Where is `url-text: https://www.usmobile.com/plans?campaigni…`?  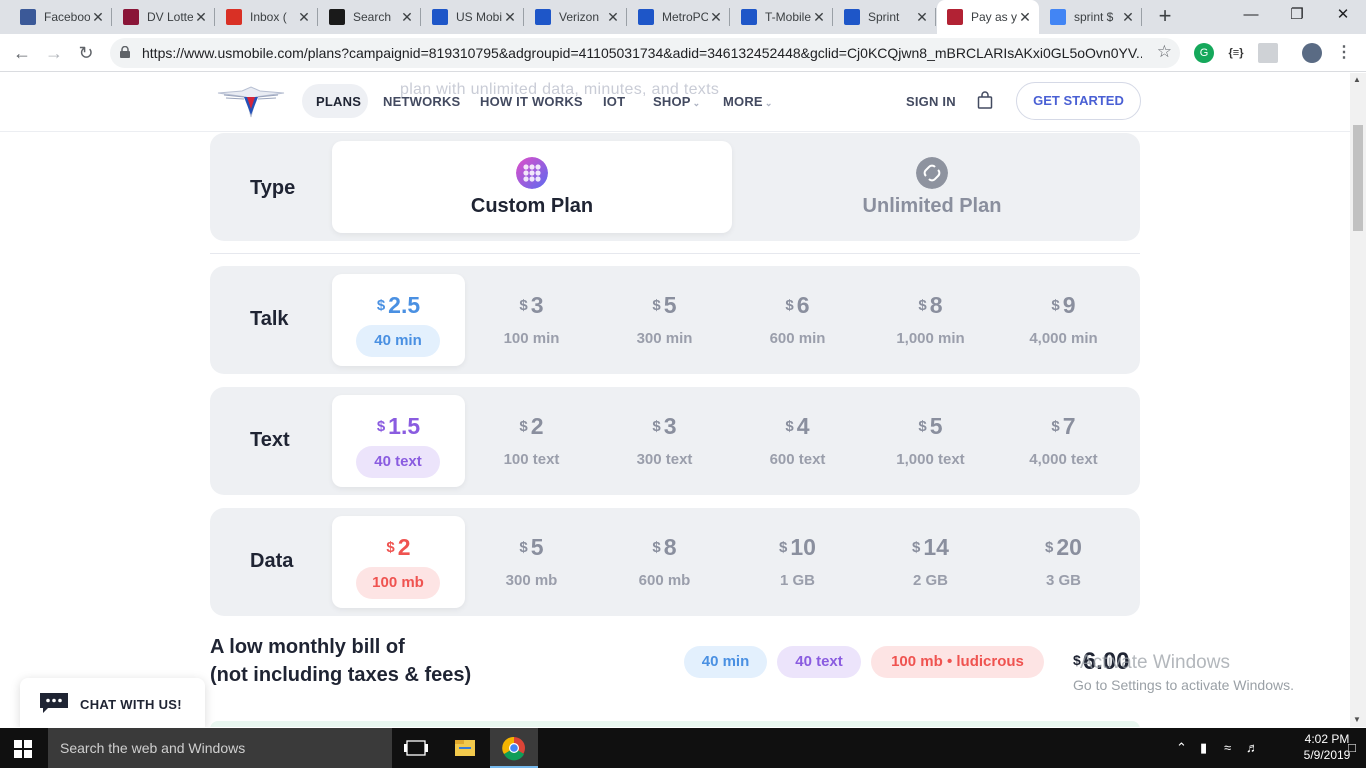 url-text: https://www.usmobile.com/plans?campaigni… is located at coordinates (642, 53).